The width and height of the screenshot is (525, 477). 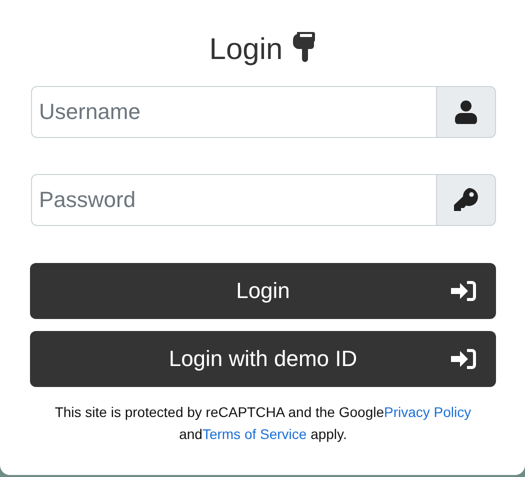 What do you see at coordinates (428, 412) in the screenshot?
I see `privacy-policy-link: Privacy Policy` at bounding box center [428, 412].